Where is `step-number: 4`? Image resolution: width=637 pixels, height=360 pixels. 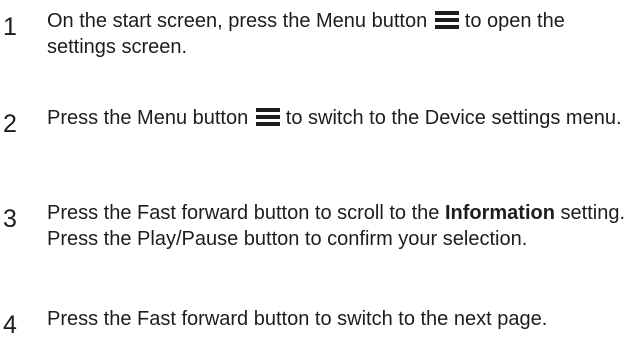
step-number: 4 is located at coordinates (10, 325).